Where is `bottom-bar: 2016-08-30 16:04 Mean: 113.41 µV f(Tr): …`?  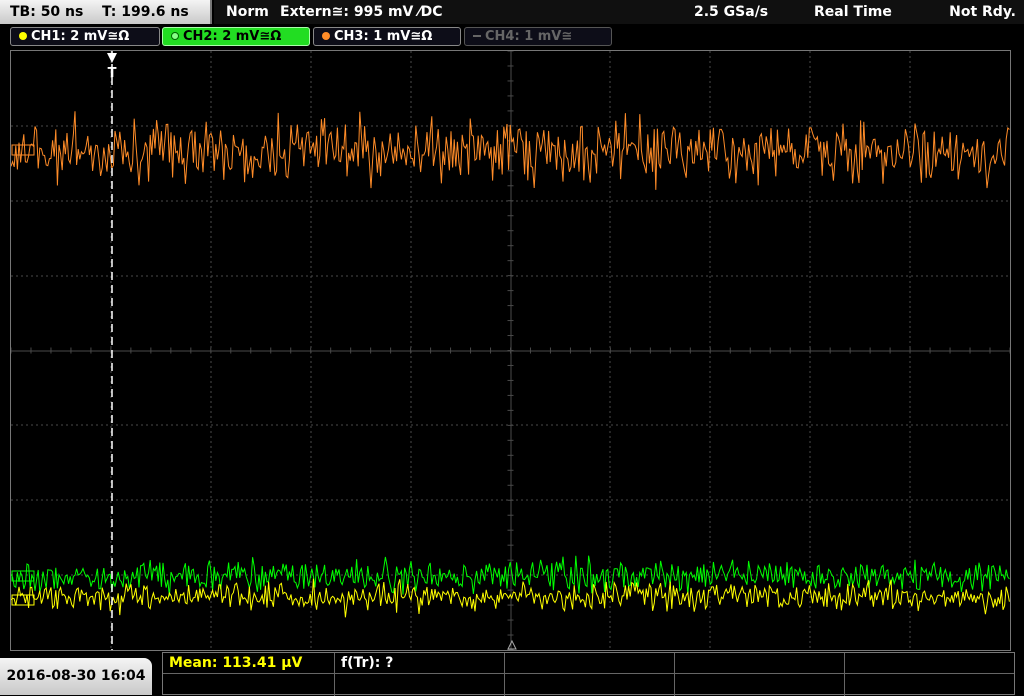
bottom-bar: 2016-08-30 16:04 Mean: 113.41 µV f(Tr): … is located at coordinates (512, 674).